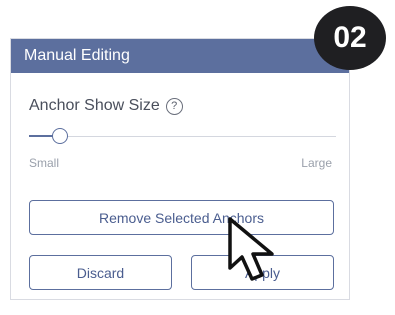  I want to click on panel-title: Manual Editing, so click(180, 56).